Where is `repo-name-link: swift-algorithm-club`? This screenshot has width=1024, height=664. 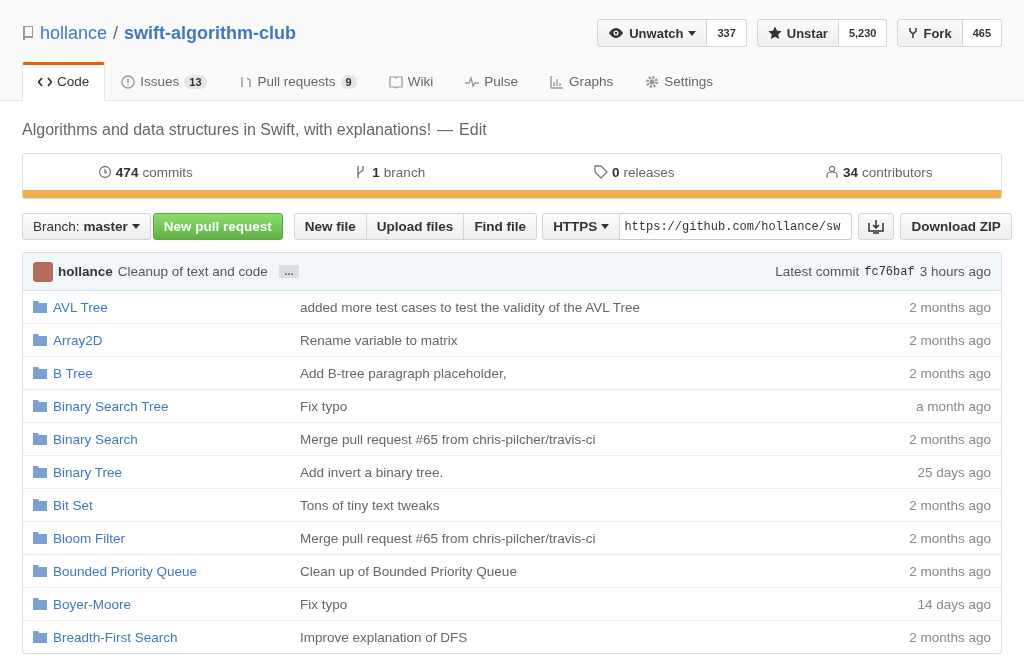 repo-name-link: swift-algorithm-club is located at coordinates (210, 33).